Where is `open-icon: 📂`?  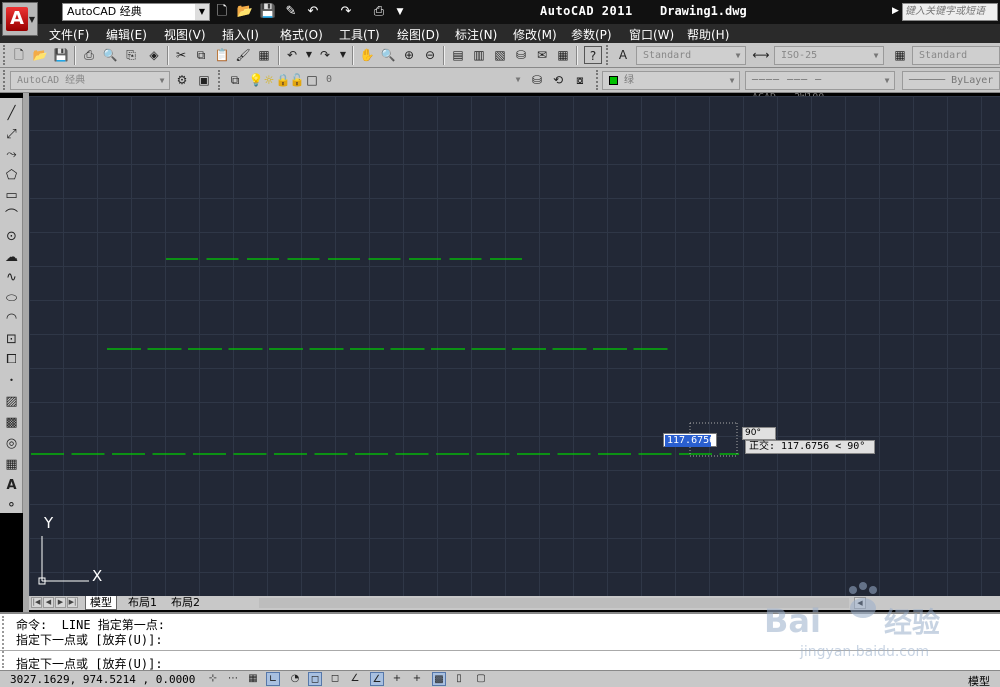
open-icon: 📂 is located at coordinates (40, 55).